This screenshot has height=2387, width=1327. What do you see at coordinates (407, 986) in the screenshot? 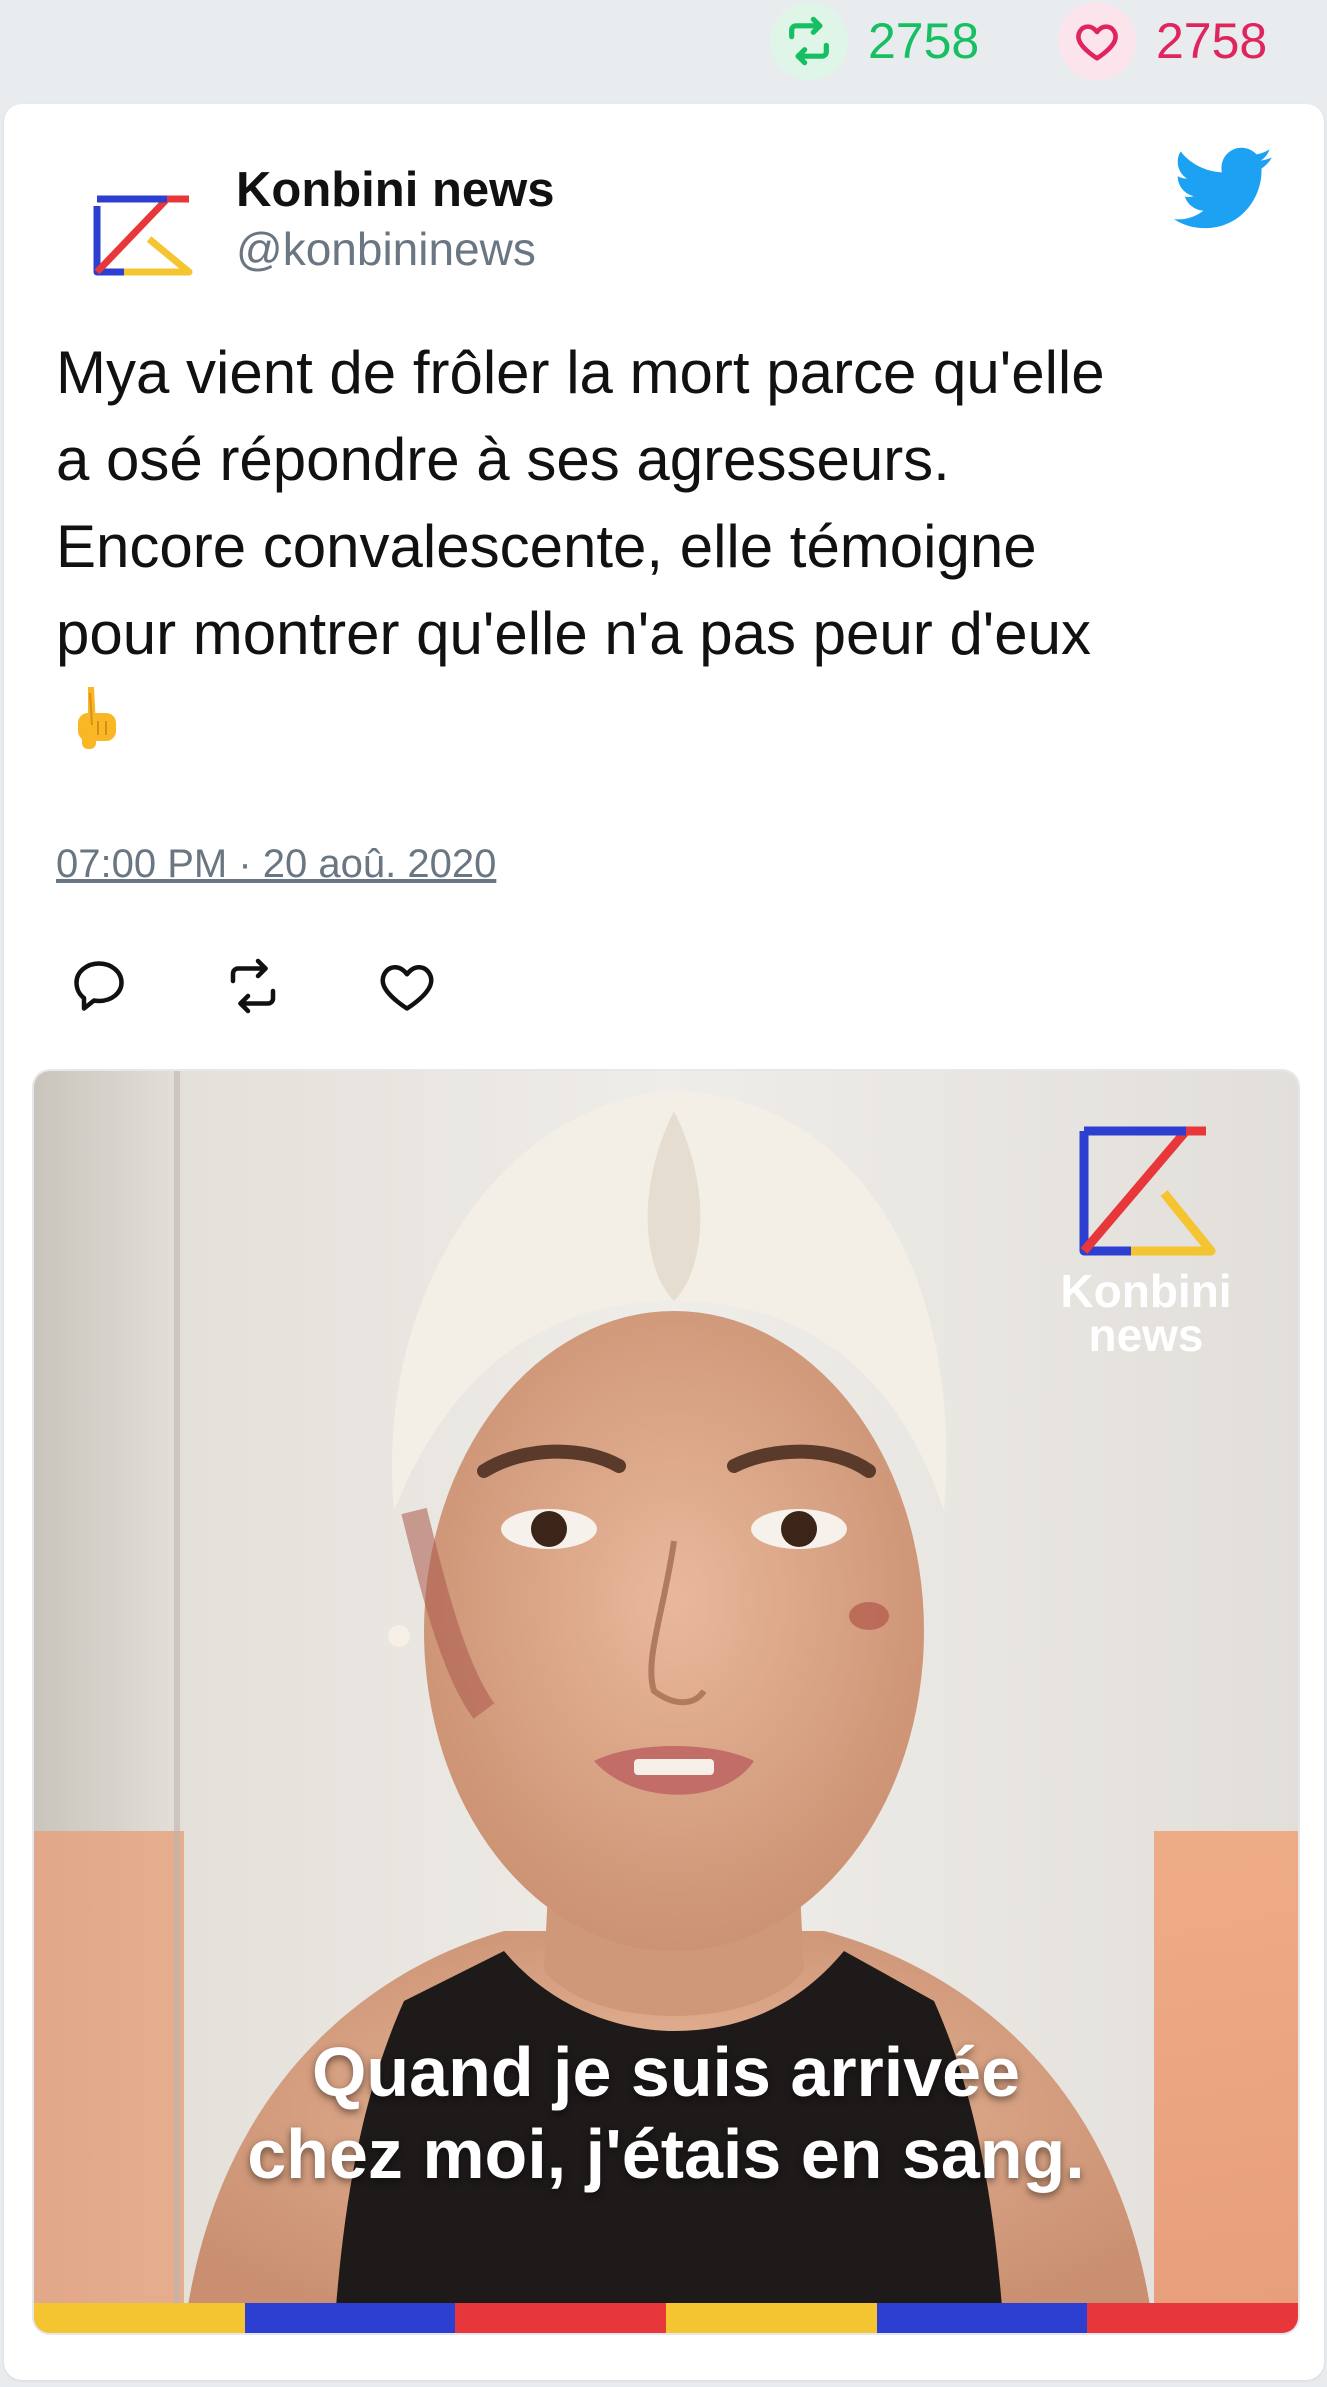
I see `like-icon` at bounding box center [407, 986].